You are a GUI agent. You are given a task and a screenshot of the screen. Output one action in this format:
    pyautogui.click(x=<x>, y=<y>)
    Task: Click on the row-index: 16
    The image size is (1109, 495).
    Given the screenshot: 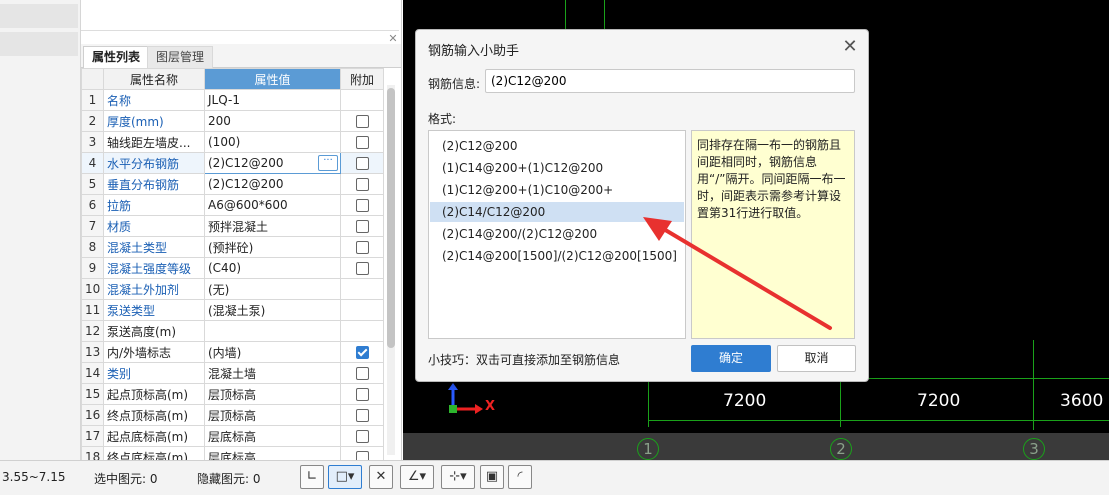 What is the action you would take?
    pyautogui.click(x=92, y=415)
    